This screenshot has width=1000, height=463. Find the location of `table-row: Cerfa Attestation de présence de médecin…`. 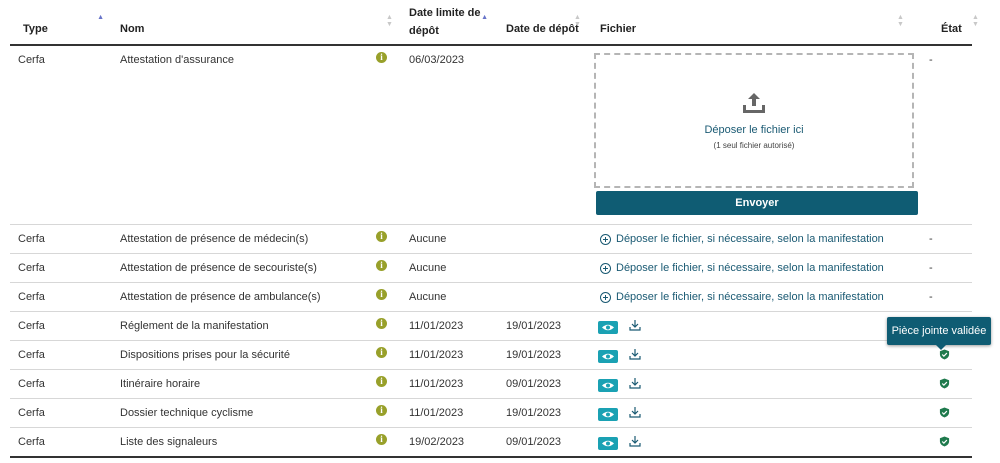

table-row: Cerfa Attestation de présence de médecin… is located at coordinates (491, 239).